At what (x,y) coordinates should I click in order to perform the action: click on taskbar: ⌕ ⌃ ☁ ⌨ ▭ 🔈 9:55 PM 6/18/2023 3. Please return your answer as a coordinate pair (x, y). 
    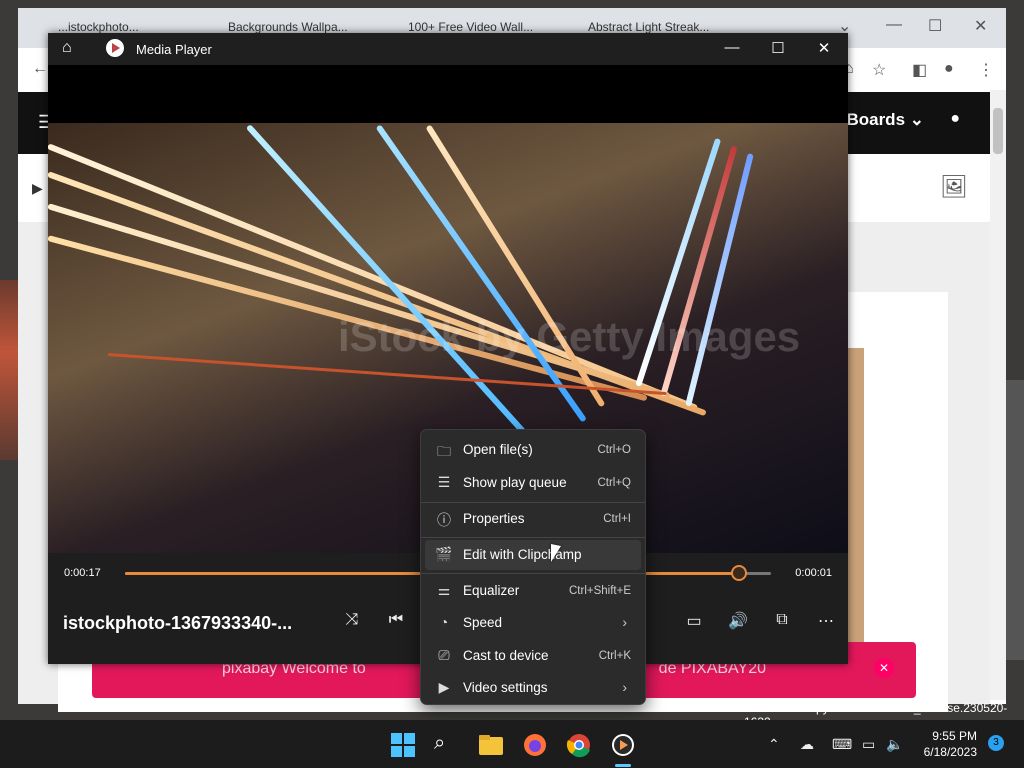
    Looking at the image, I should click on (512, 744).